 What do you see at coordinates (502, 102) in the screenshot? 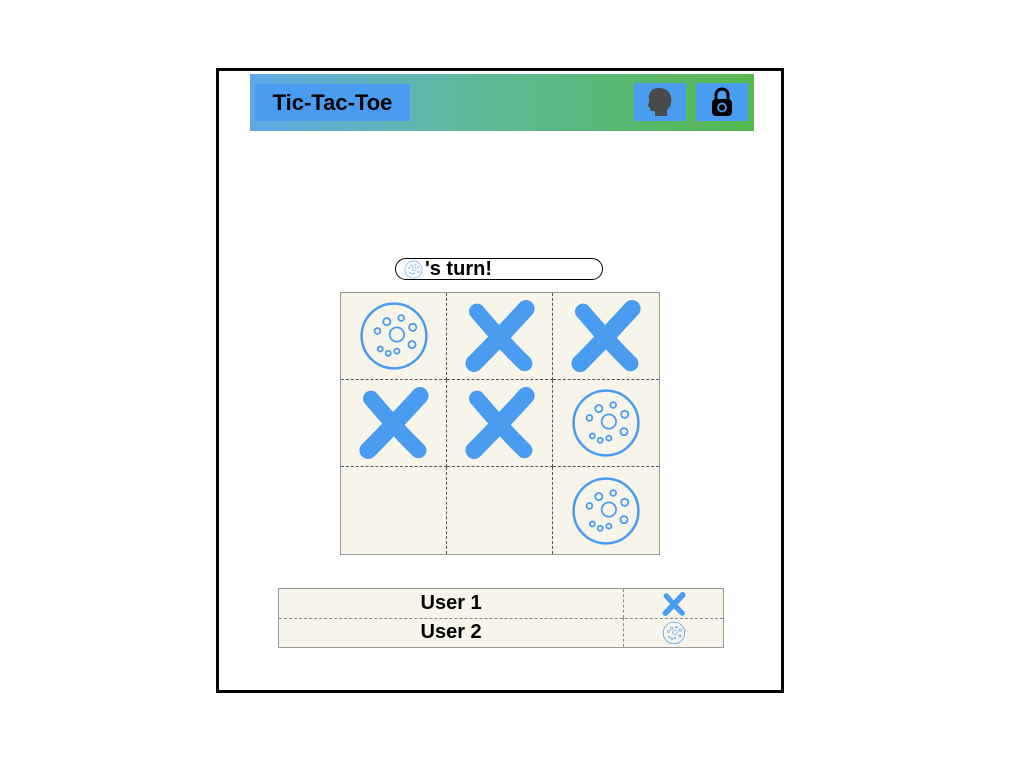
I see `app-header: Tic-Tac-Toe` at bounding box center [502, 102].